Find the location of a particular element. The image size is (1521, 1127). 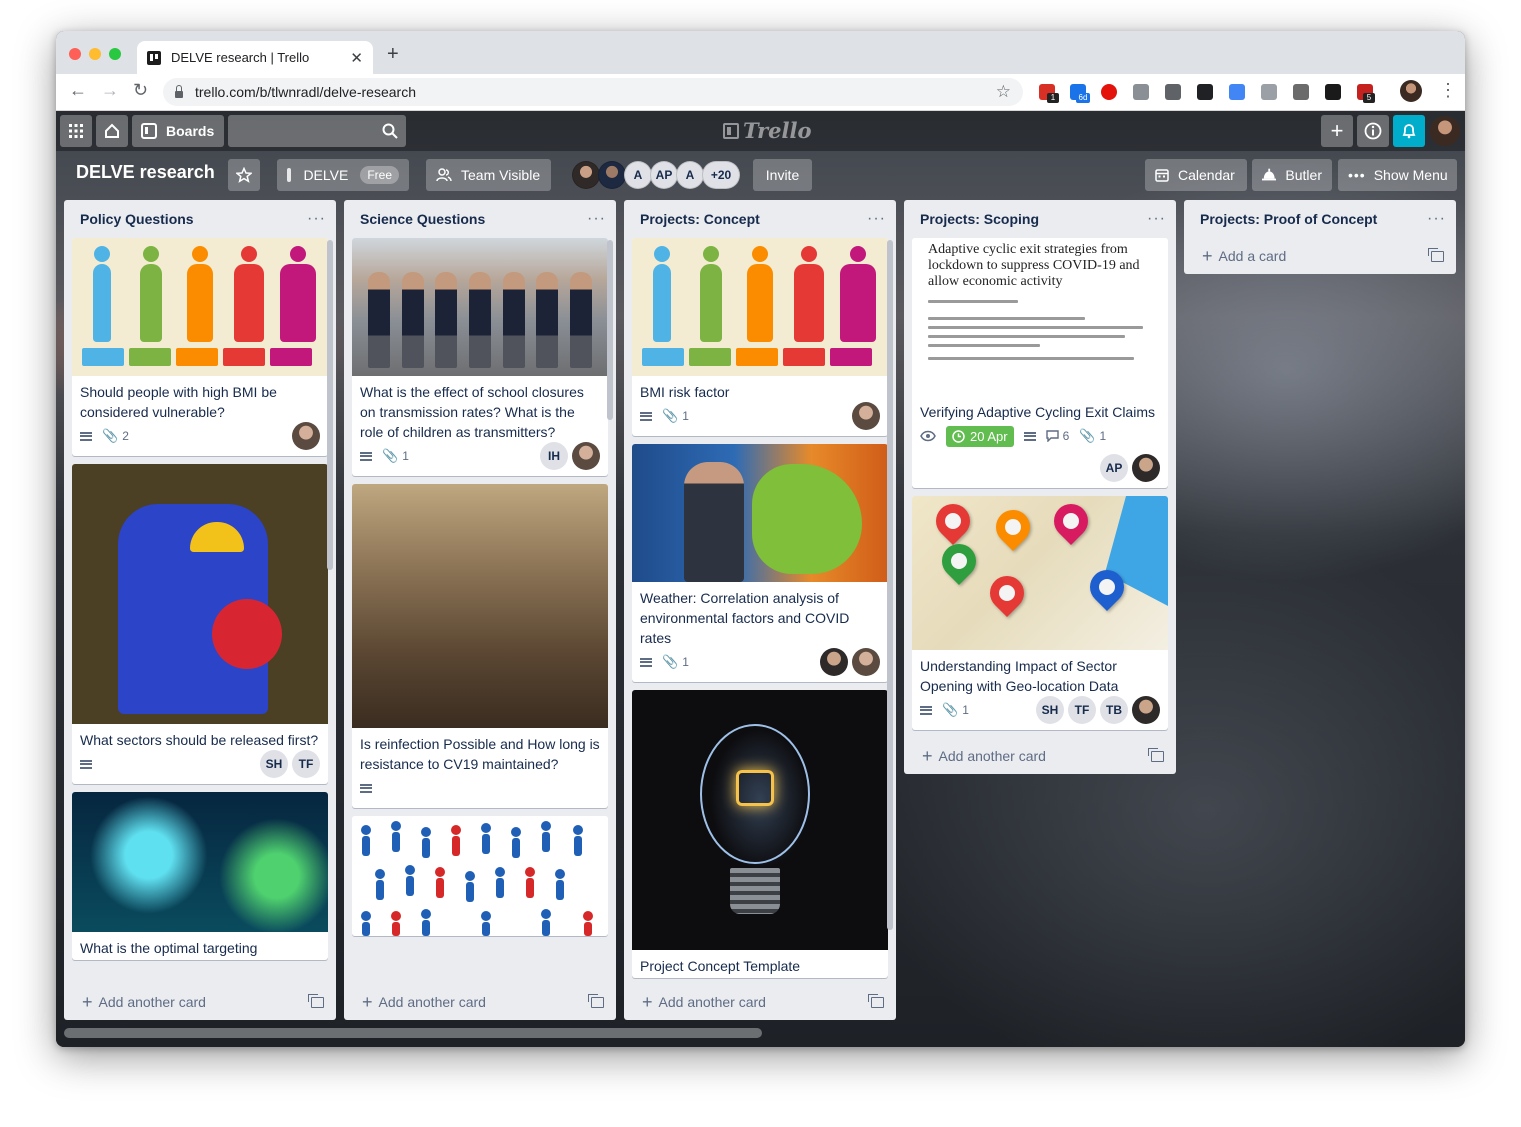

tab-title: DELVE research | Trello is located at coordinates (240, 57).